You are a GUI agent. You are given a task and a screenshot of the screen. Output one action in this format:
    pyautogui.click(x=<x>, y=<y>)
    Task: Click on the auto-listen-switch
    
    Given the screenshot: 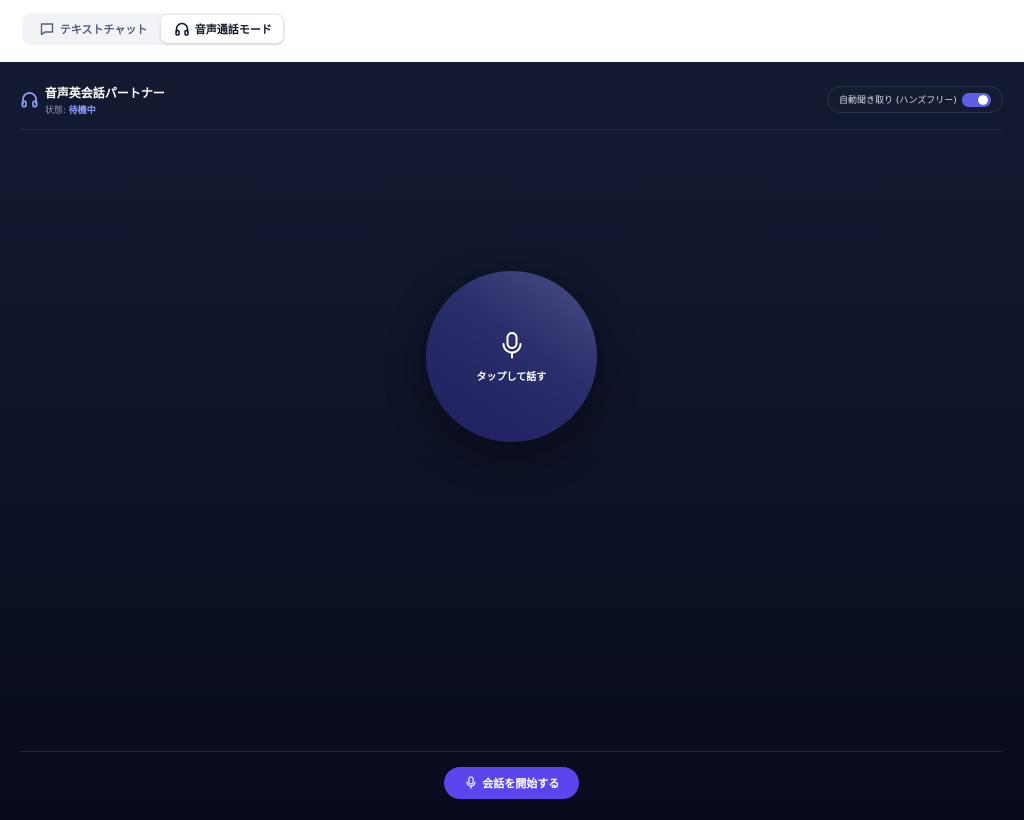 What is the action you would take?
    pyautogui.click(x=976, y=100)
    